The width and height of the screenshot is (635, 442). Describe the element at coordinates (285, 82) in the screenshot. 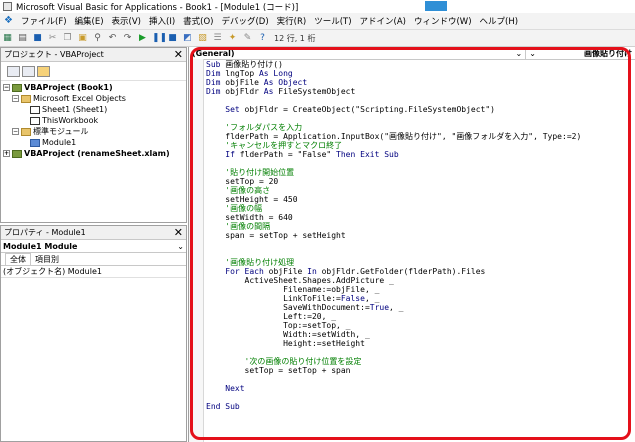

I see `code-token: As Object` at that location.